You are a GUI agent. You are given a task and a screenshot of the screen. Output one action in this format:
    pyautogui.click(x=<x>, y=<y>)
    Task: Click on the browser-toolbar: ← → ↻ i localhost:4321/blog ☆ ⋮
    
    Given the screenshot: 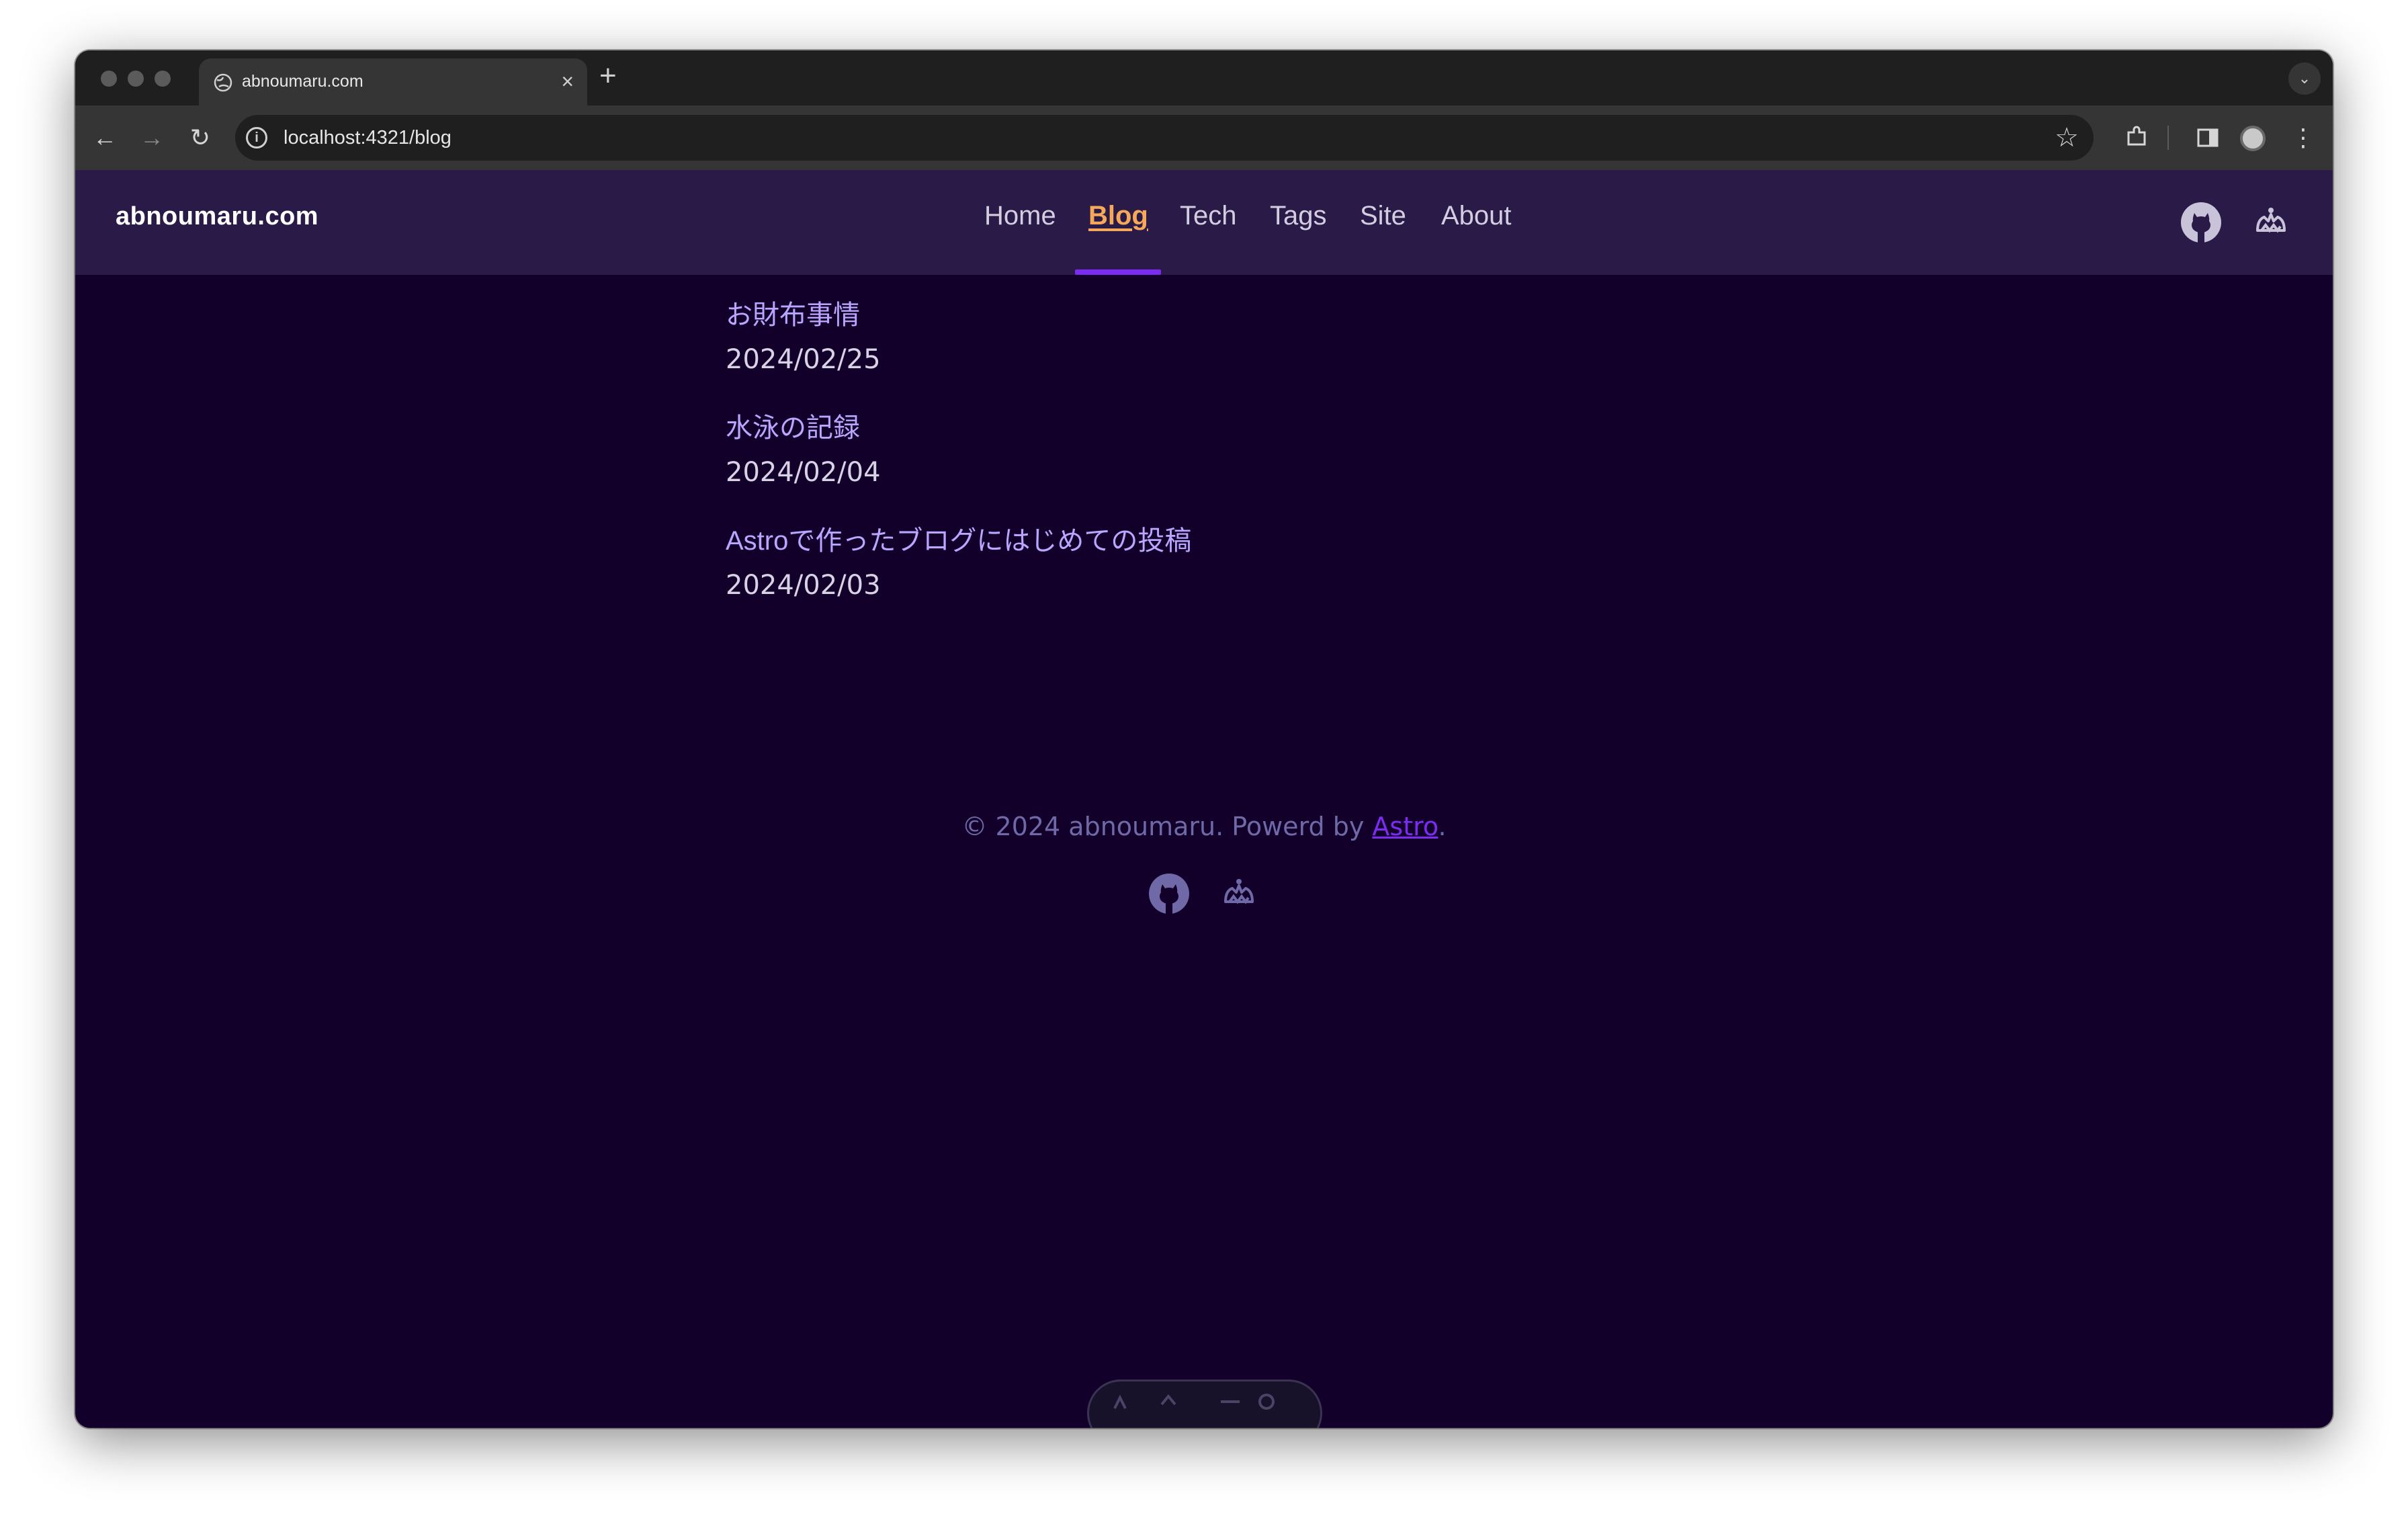 What is the action you would take?
    pyautogui.click(x=1204, y=137)
    